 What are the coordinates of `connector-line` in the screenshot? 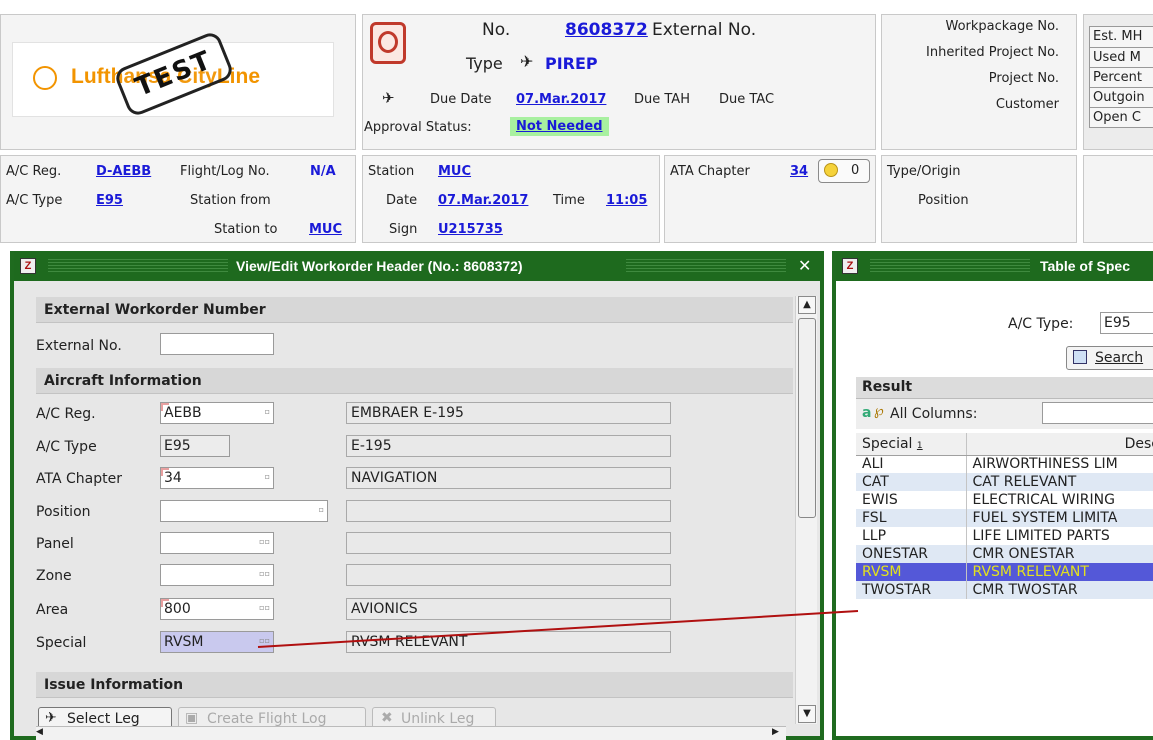 It's located at (558, 629).